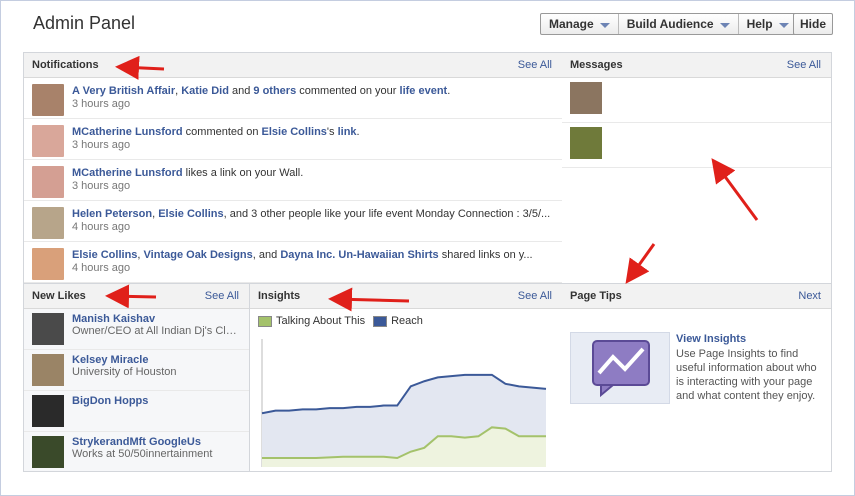 Image resolution: width=855 pixels, height=496 pixels. Describe the element at coordinates (131, 296) in the screenshot. I see `arrow-new-likes` at that location.